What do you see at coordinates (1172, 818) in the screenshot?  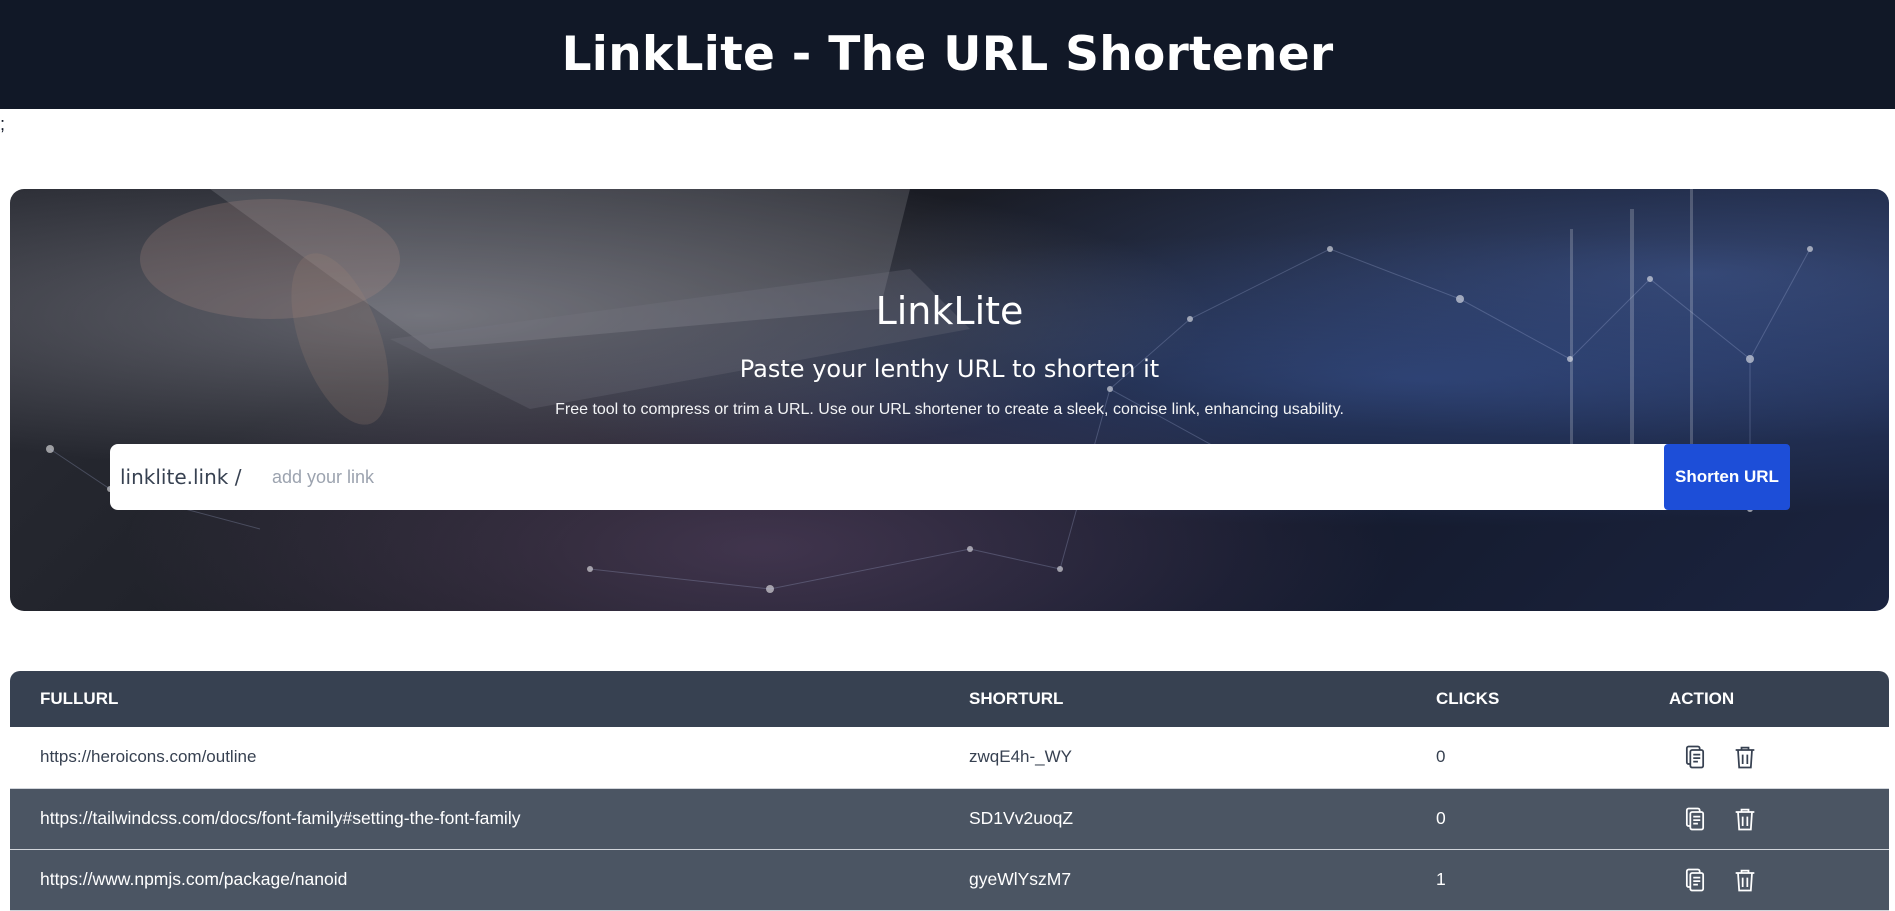 I see `short-url-cell: SD1Vv2uoqZ` at bounding box center [1172, 818].